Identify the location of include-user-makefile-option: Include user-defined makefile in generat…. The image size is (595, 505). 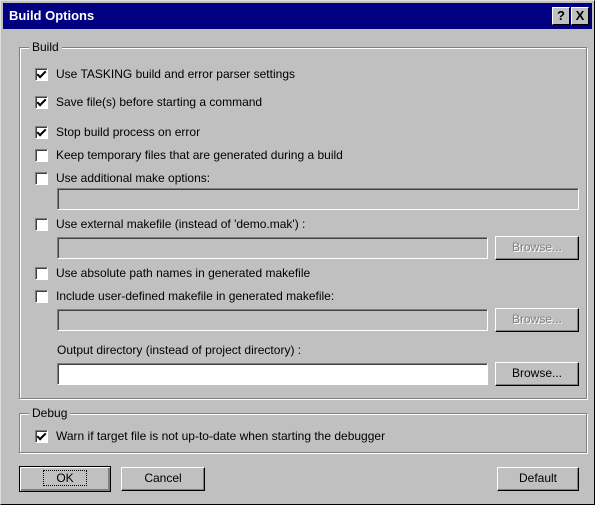
(184, 296).